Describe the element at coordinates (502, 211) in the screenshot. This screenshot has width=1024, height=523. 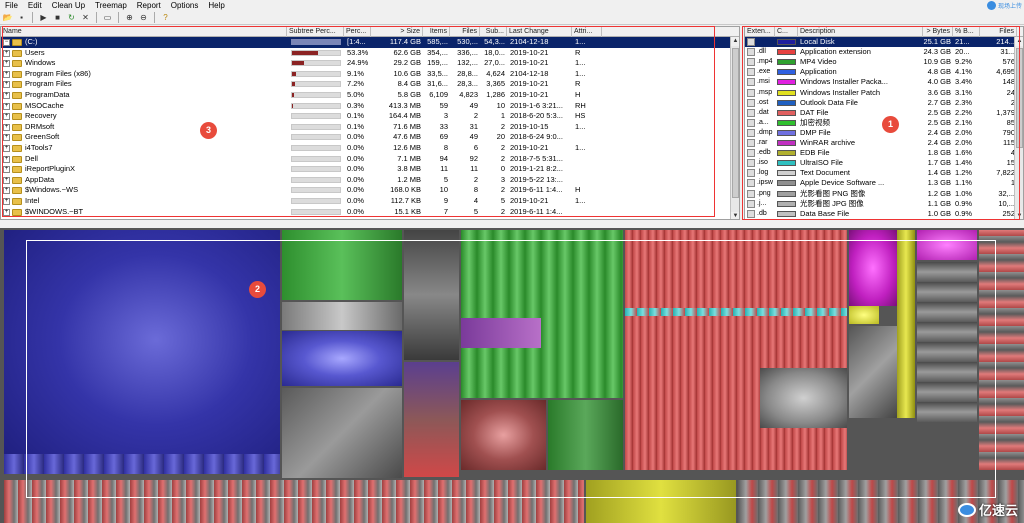
I see `dir-subdirs: 2` at that location.